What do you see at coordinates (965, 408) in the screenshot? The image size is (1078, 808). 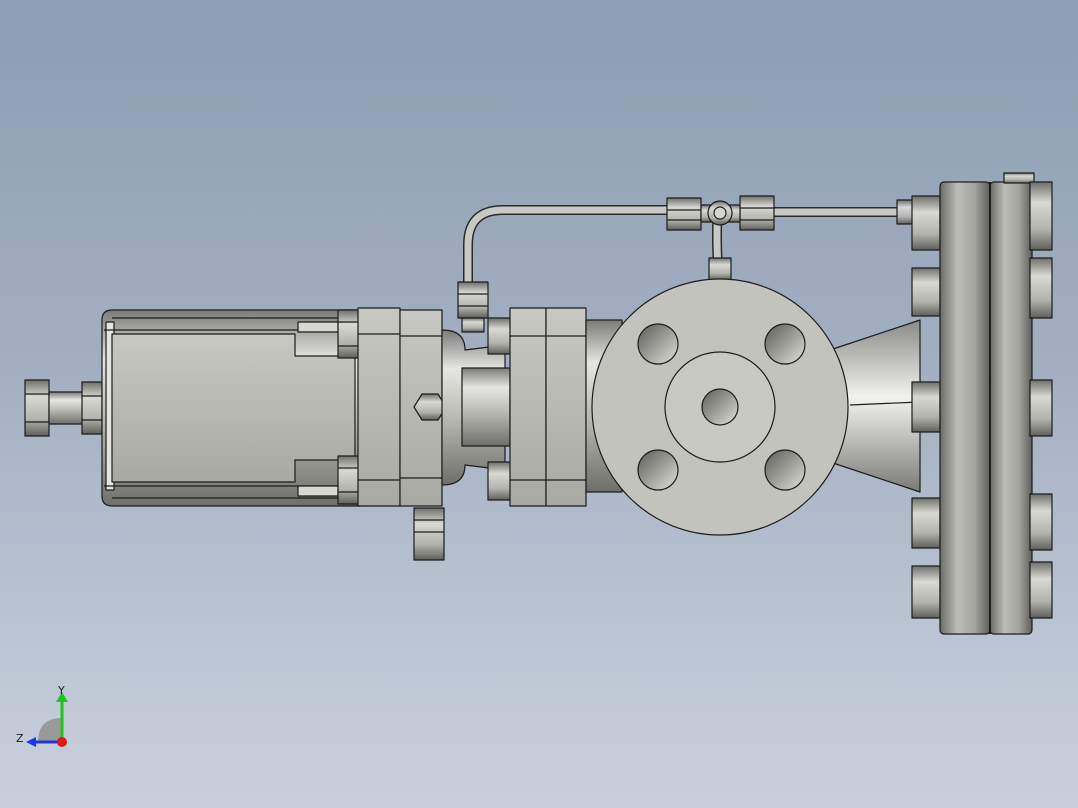 I see `outlet-flange-left` at bounding box center [965, 408].